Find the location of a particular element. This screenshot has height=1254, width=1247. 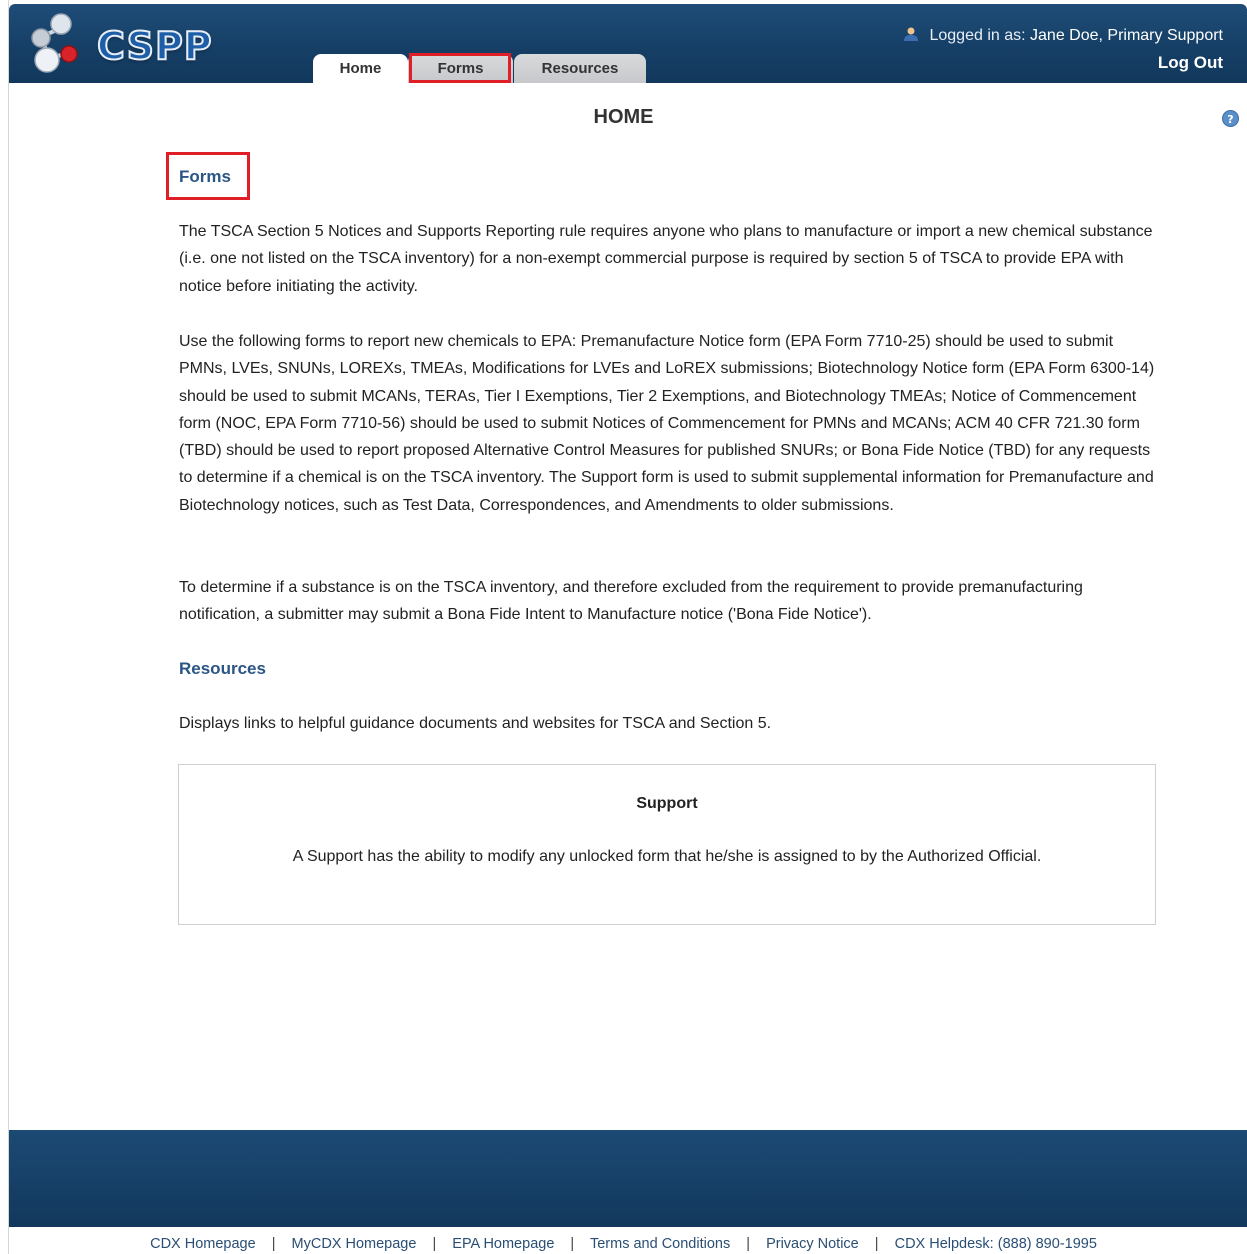

user-icon is located at coordinates (911, 34).